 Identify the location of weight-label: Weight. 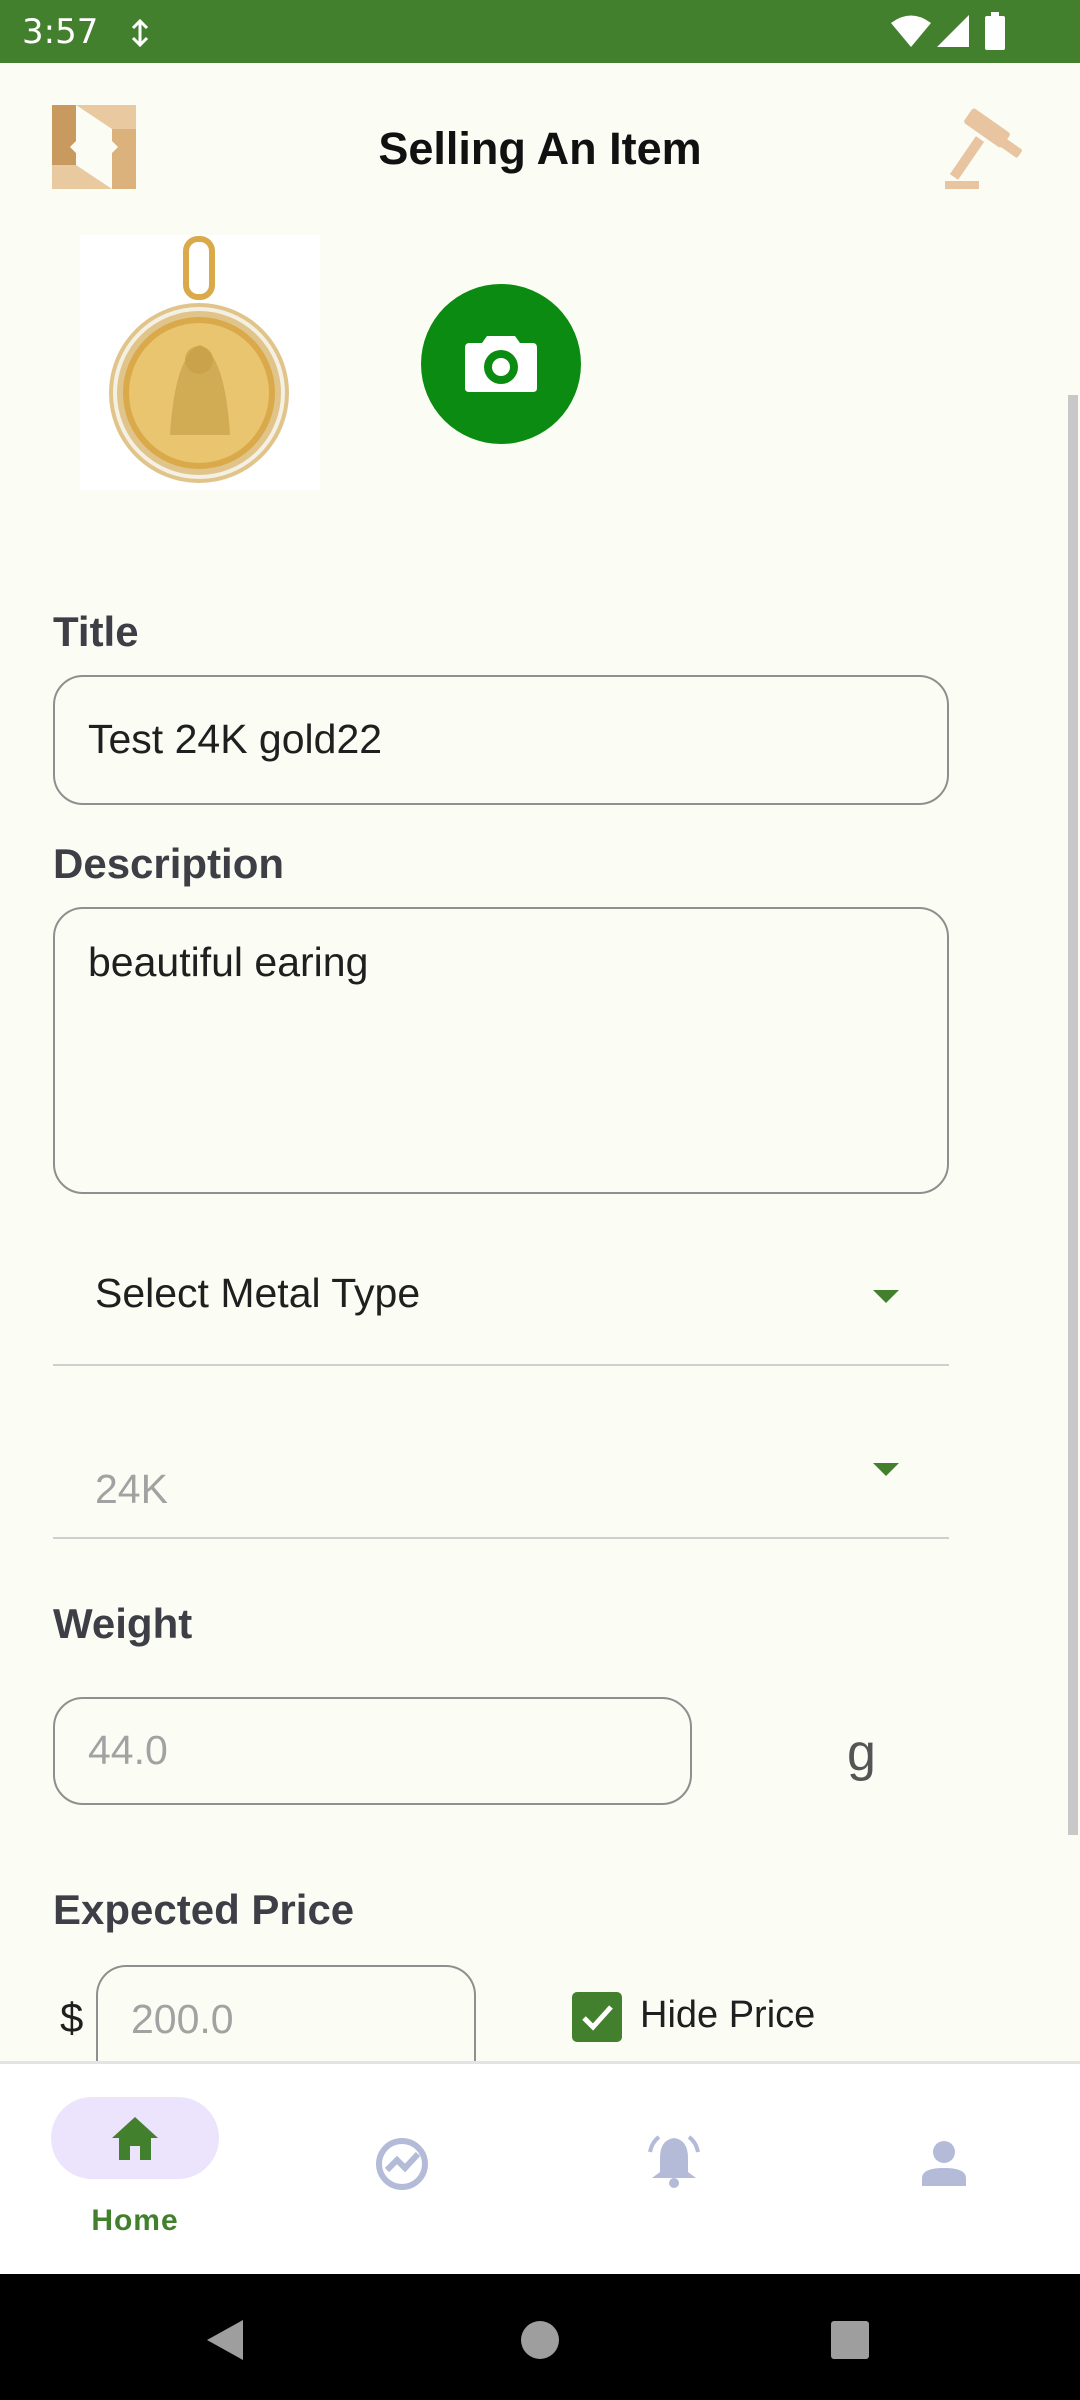
(123, 1623).